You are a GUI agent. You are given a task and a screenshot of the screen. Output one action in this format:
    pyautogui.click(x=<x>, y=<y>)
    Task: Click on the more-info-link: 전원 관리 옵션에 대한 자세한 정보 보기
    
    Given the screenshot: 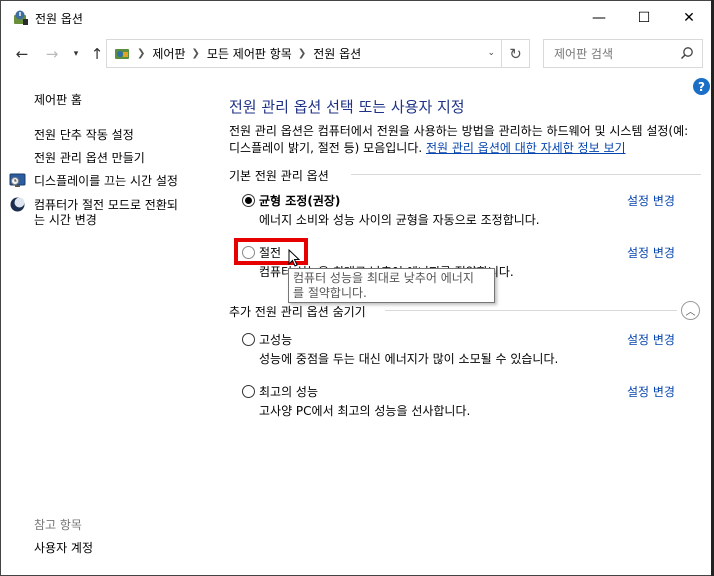 What is the action you would take?
    pyautogui.click(x=526, y=148)
    